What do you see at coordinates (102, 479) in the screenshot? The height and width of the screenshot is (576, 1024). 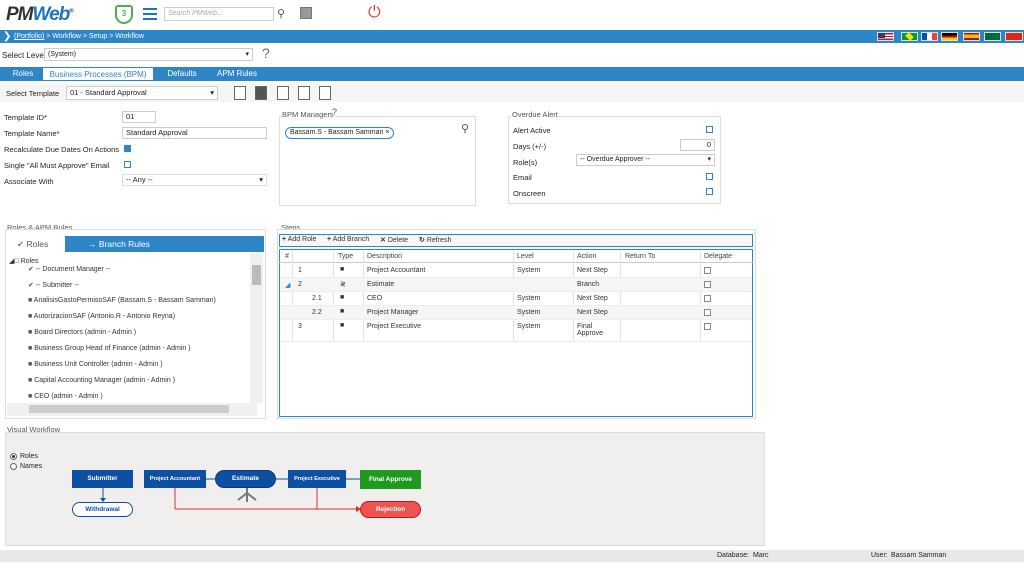 I see `node-submitter: Submitter` at bounding box center [102, 479].